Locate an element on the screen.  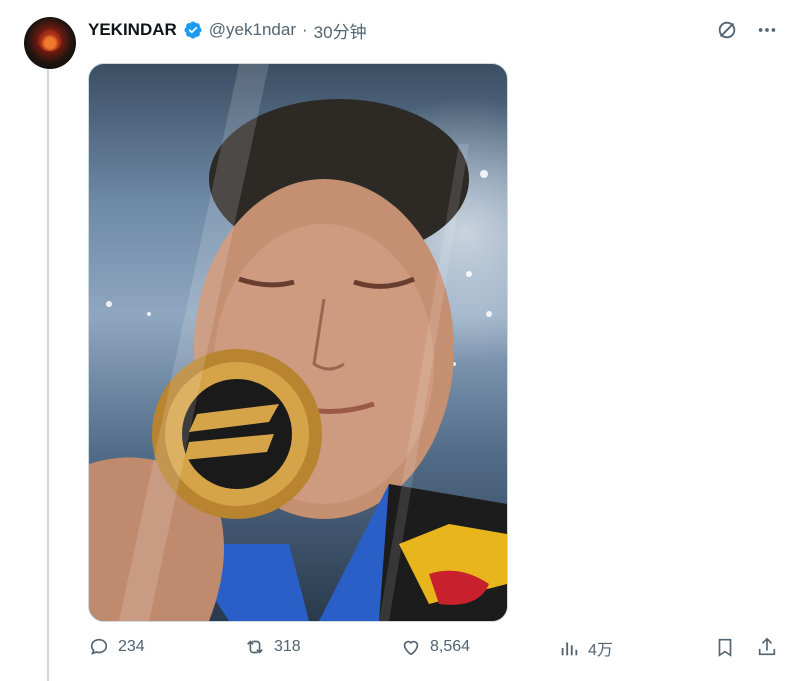
bookmark-icon is located at coordinates (725, 647).